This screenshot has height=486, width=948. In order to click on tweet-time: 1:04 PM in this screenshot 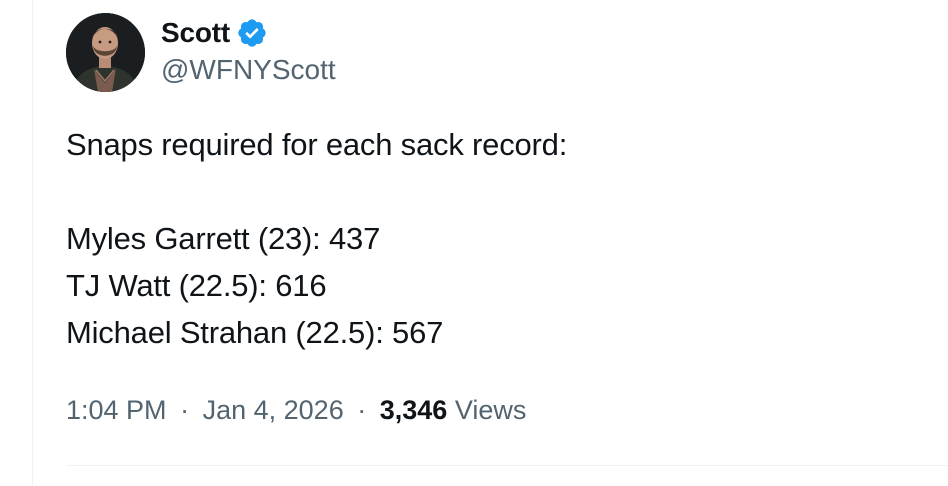, I will do `click(116, 410)`.